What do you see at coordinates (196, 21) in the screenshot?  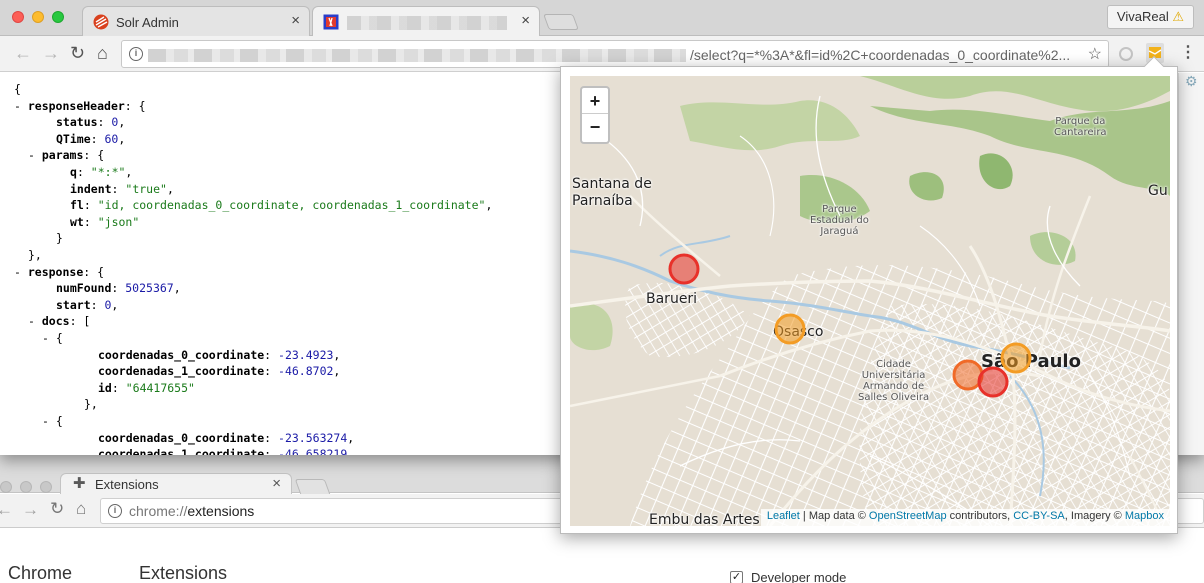 I see `tab-solr-admin: Solr Admin ×` at bounding box center [196, 21].